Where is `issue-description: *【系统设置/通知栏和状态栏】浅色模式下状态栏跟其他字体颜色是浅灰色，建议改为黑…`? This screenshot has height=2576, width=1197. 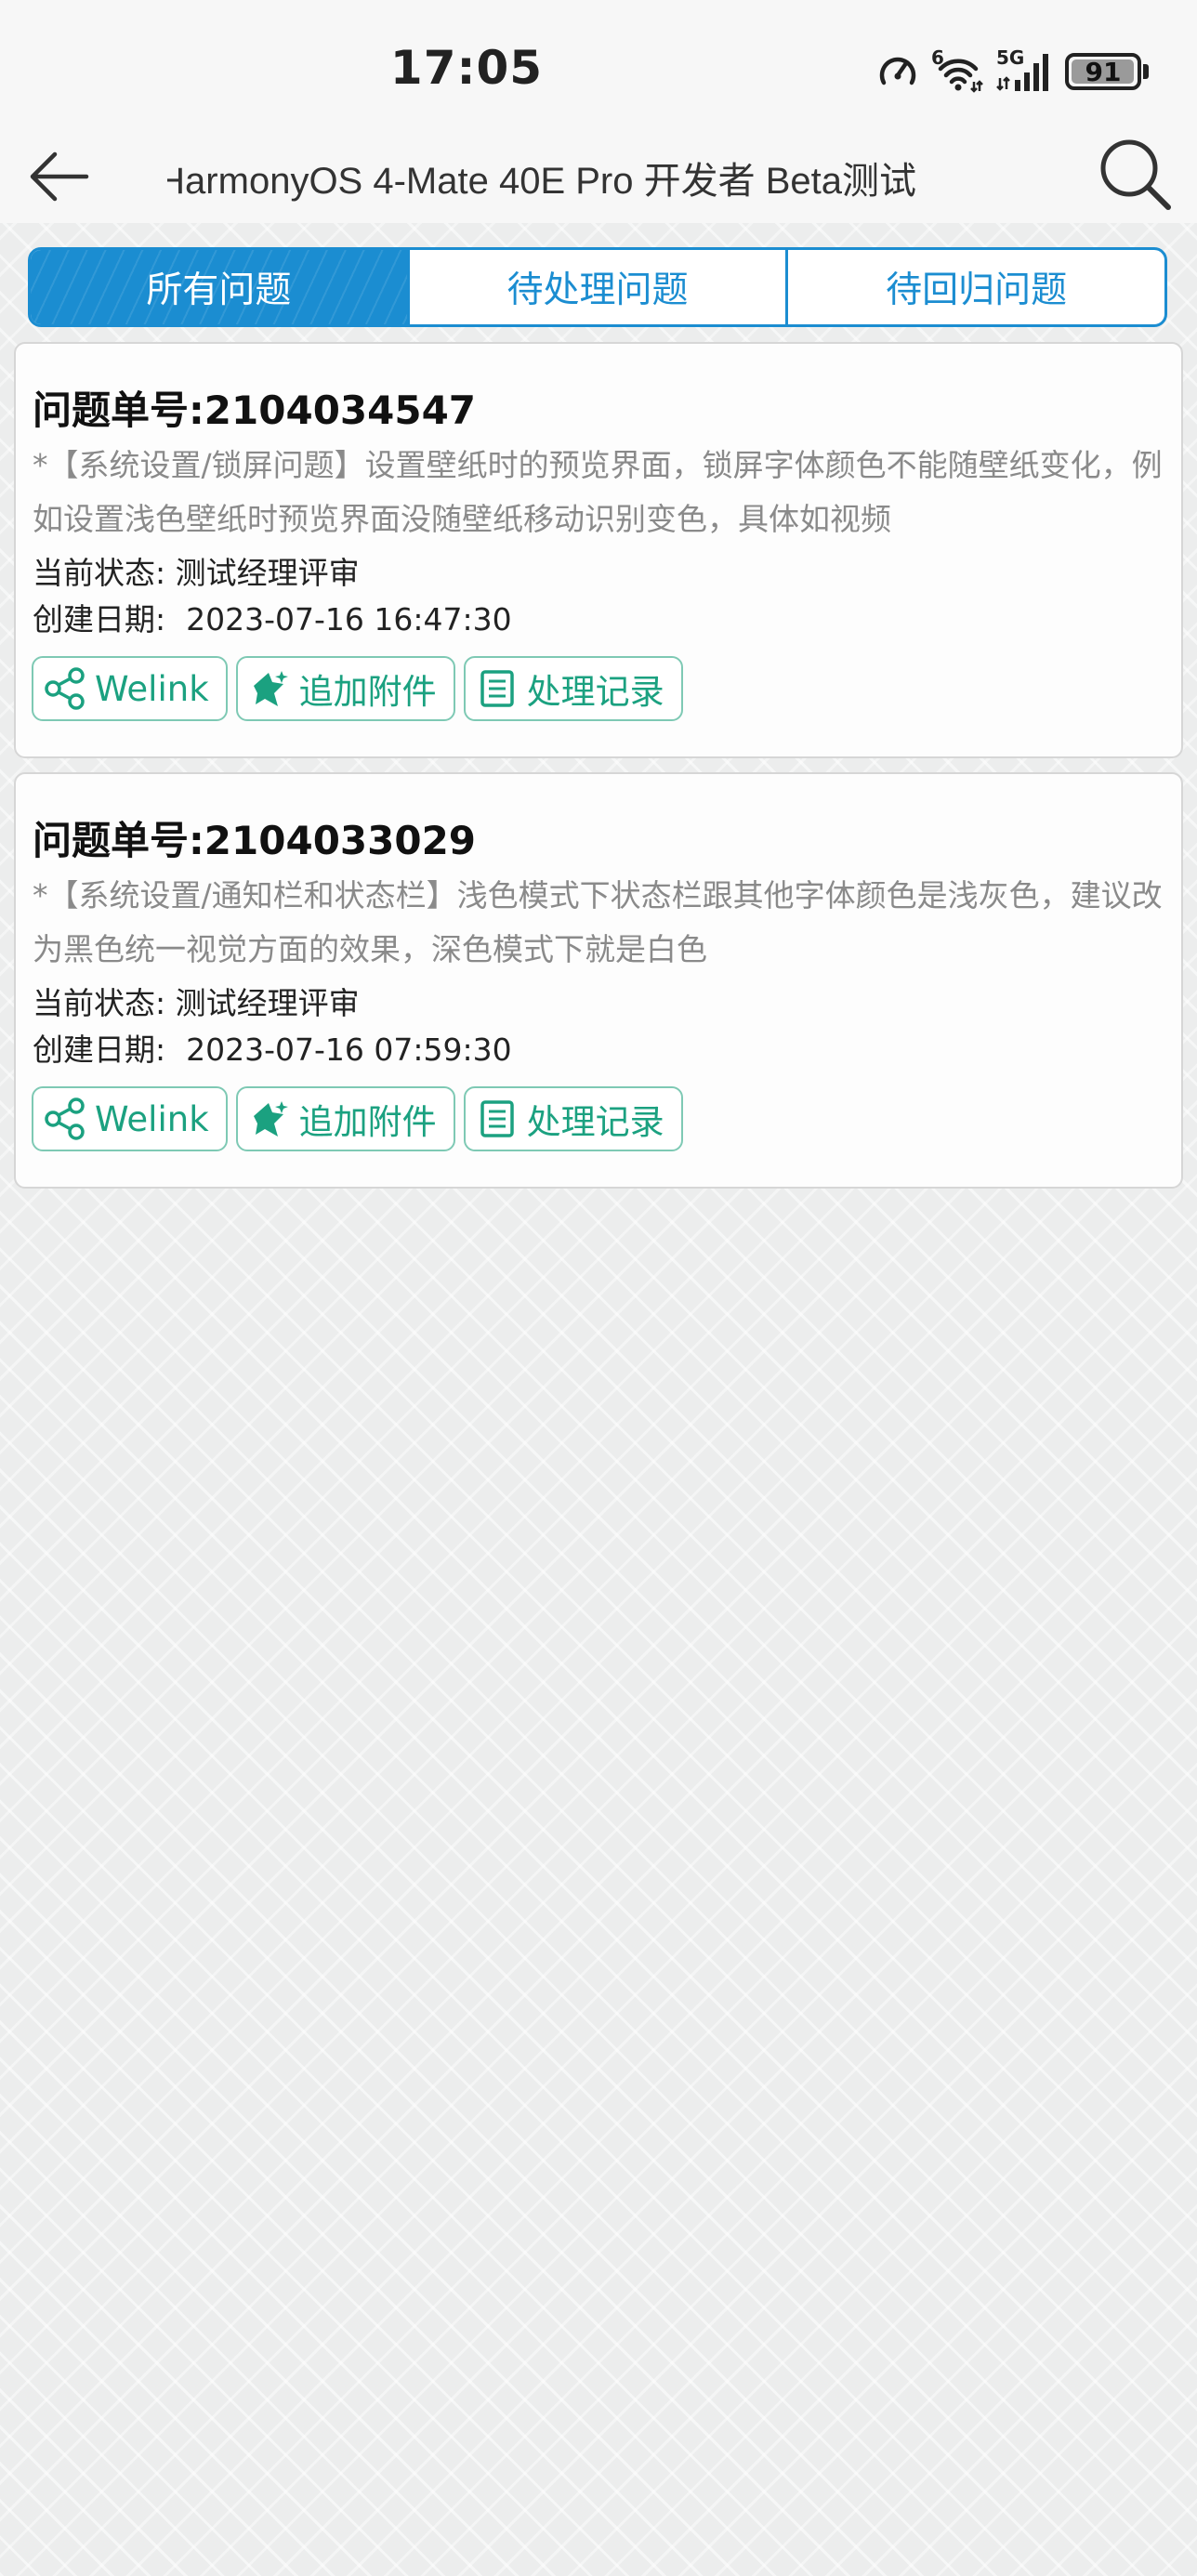 issue-description: *【系统设置/通知栏和状态栏】浅色模式下状态栏跟其他字体颜色是浅灰色，建议改为黑… is located at coordinates (598, 922).